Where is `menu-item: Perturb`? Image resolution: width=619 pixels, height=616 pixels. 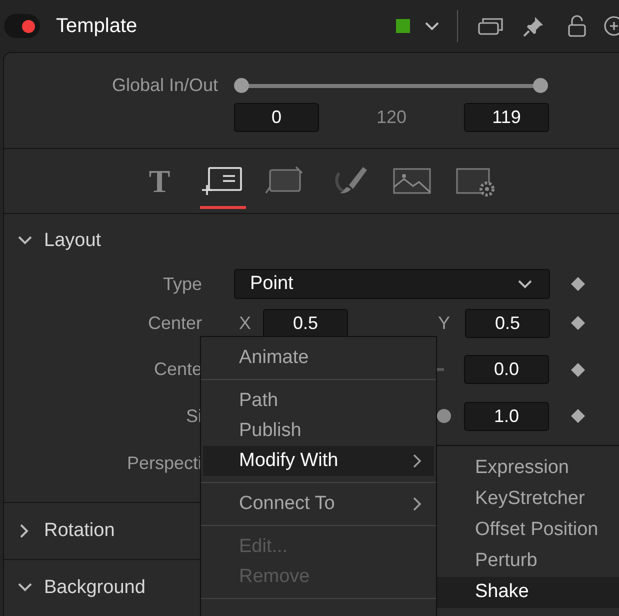 menu-item: Perturb is located at coordinates (528, 561).